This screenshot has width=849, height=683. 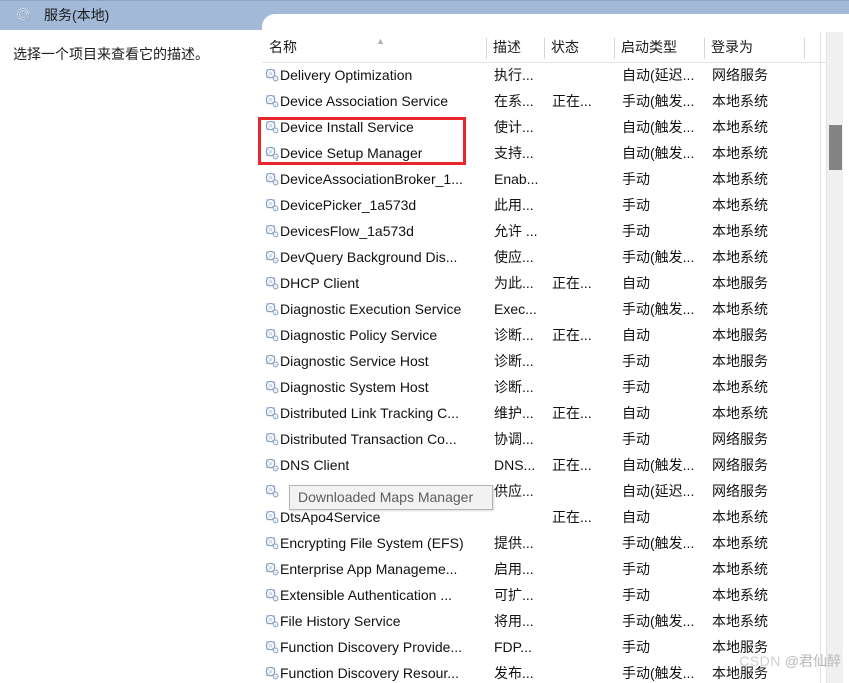 What do you see at coordinates (546, 206) in the screenshot?
I see `table-row: DevicePicker_1a573d 此用... 手动 本地系统` at bounding box center [546, 206].